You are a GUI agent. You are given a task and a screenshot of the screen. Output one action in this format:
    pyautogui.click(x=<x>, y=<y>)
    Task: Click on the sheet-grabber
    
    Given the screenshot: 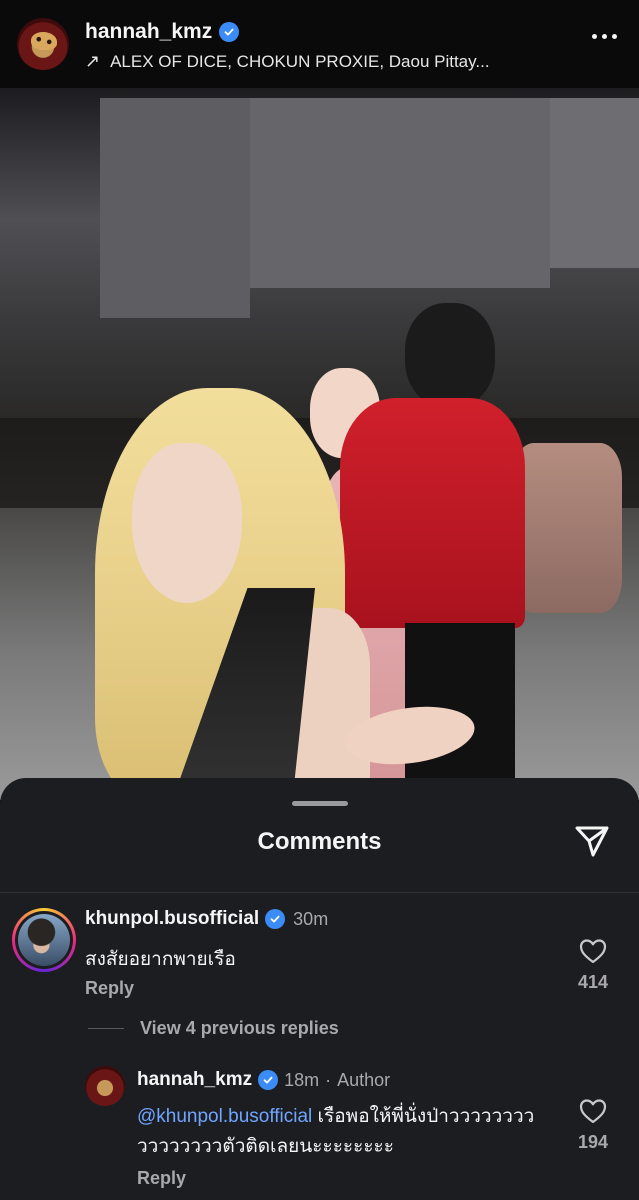 What is the action you would take?
    pyautogui.click(x=320, y=803)
    